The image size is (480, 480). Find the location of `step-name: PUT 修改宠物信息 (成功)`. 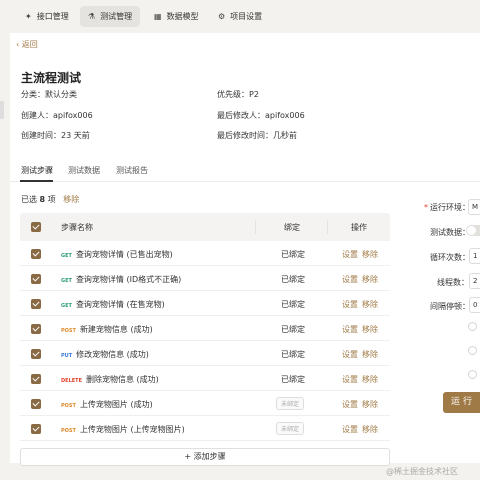

step-name: PUT 修改宠物信息 (成功) is located at coordinates (105, 354).